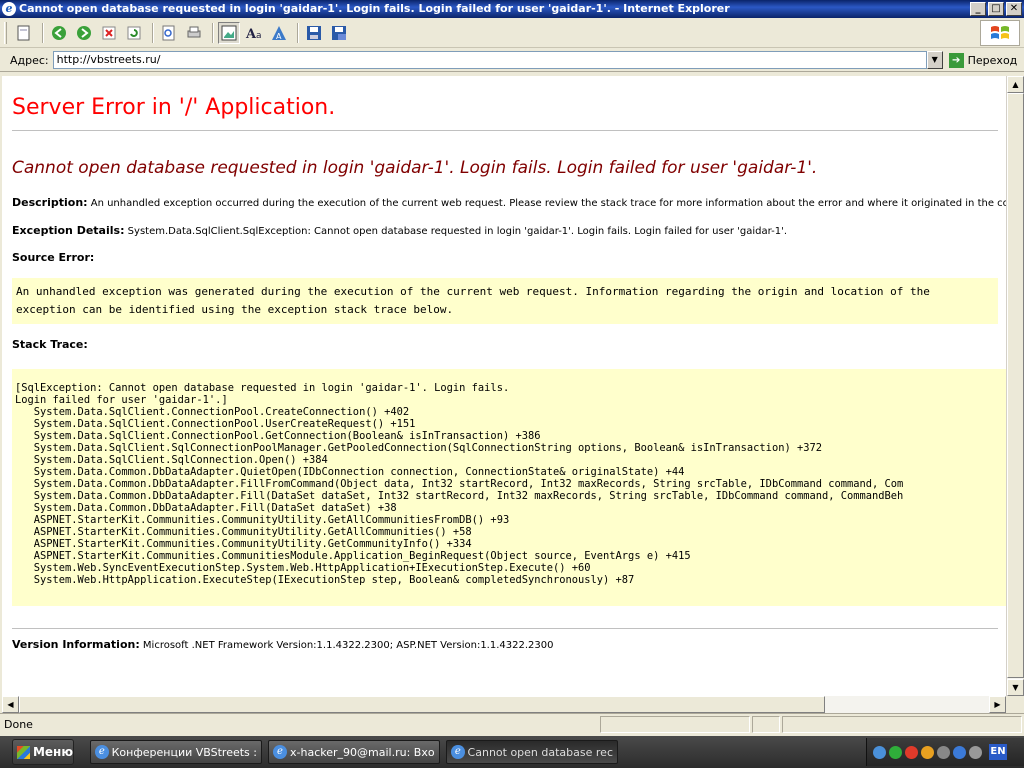  I want to click on scroll-down-icon: ▼, so click(1015, 687).